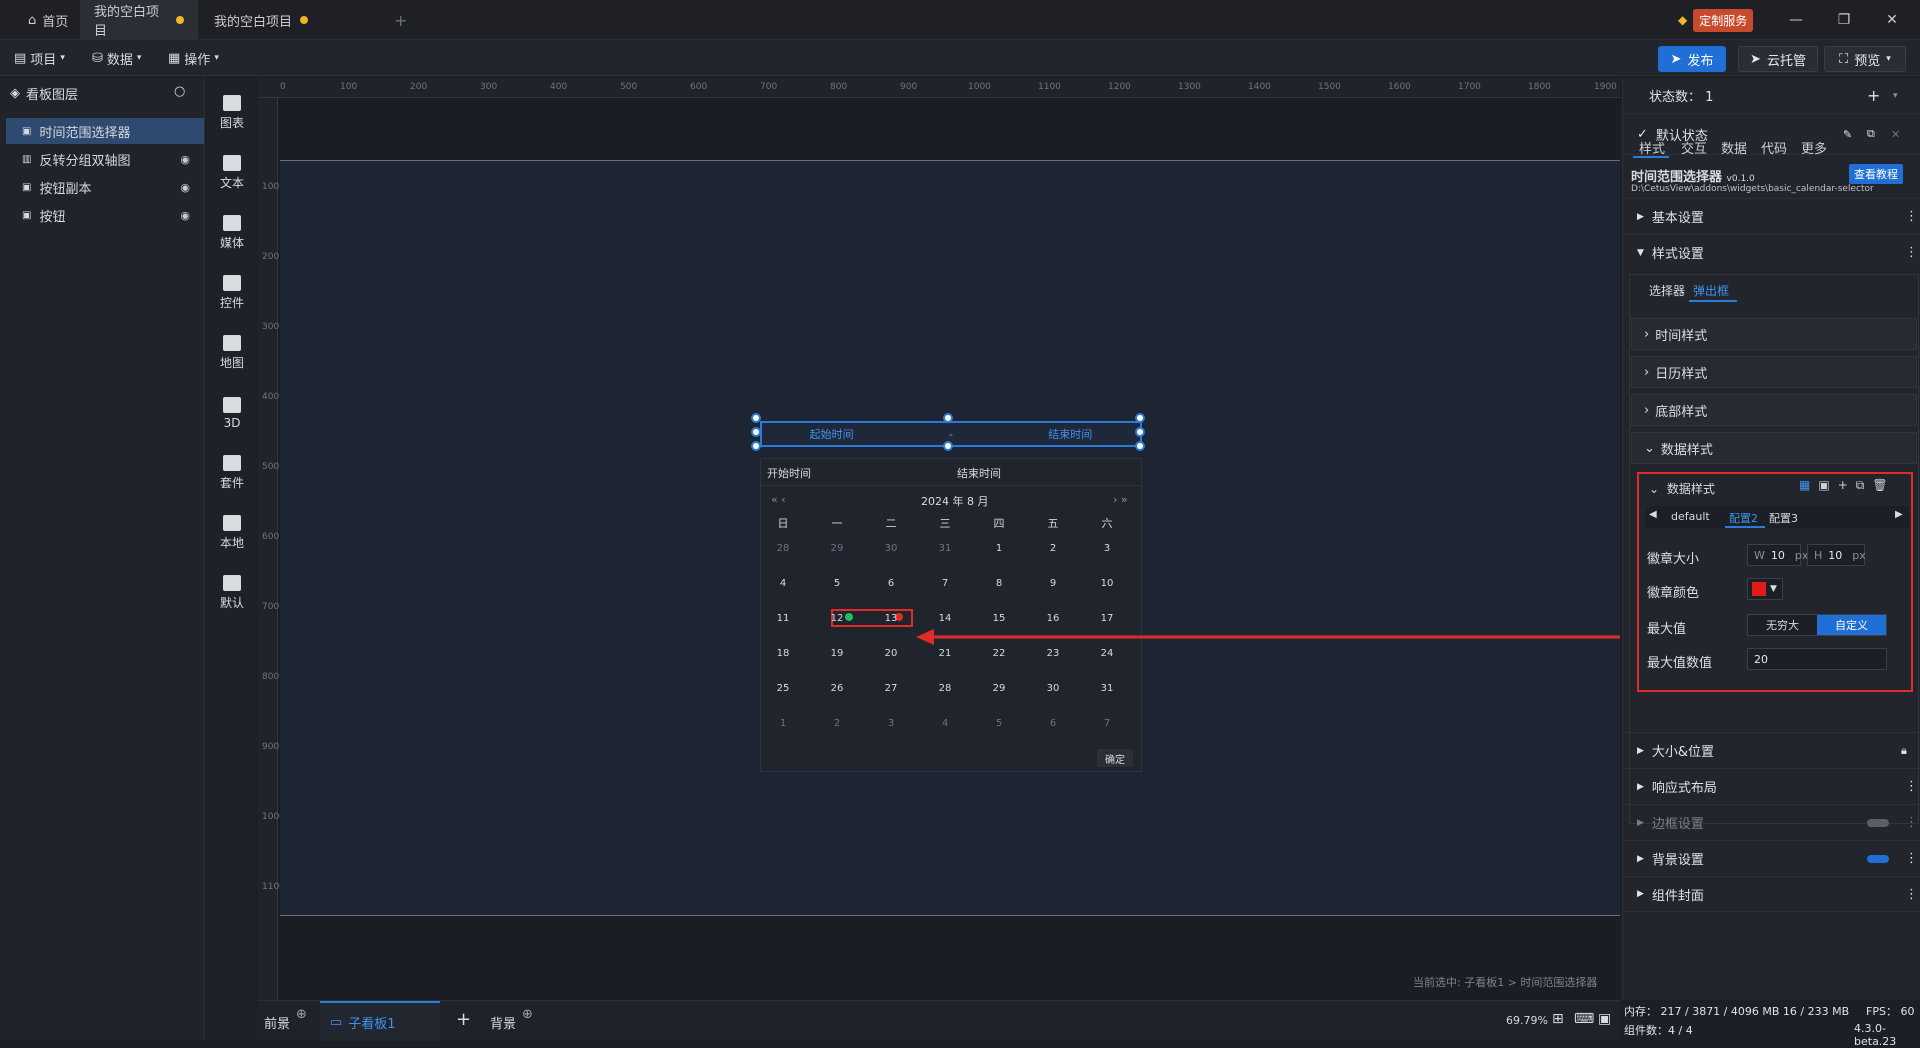 Image resolution: width=1920 pixels, height=1048 pixels. What do you see at coordinates (1899, 514) in the screenshot?
I see `caret-right-icon: ▶` at bounding box center [1899, 514].